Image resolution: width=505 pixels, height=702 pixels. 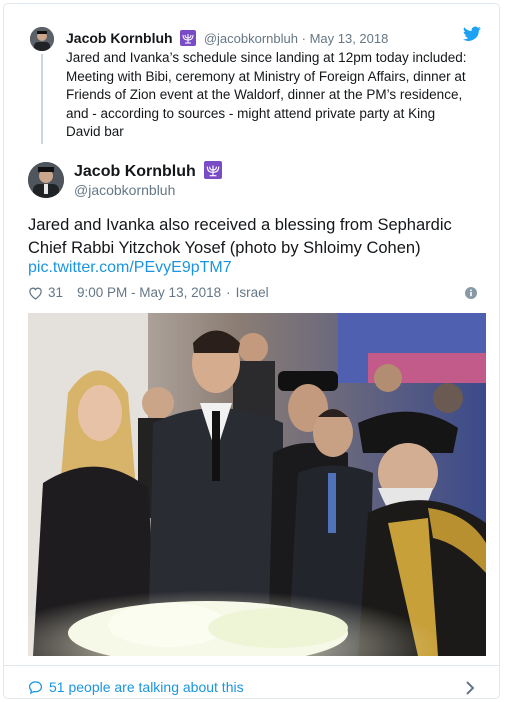 What do you see at coordinates (470, 688) in the screenshot?
I see `chevron-right-icon` at bounding box center [470, 688].